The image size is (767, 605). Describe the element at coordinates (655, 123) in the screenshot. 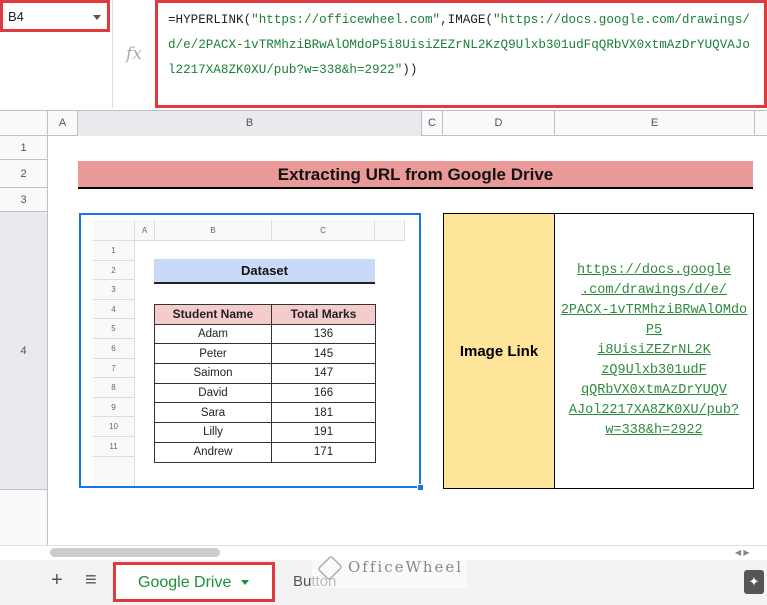

I see `column-header-e: E` at that location.